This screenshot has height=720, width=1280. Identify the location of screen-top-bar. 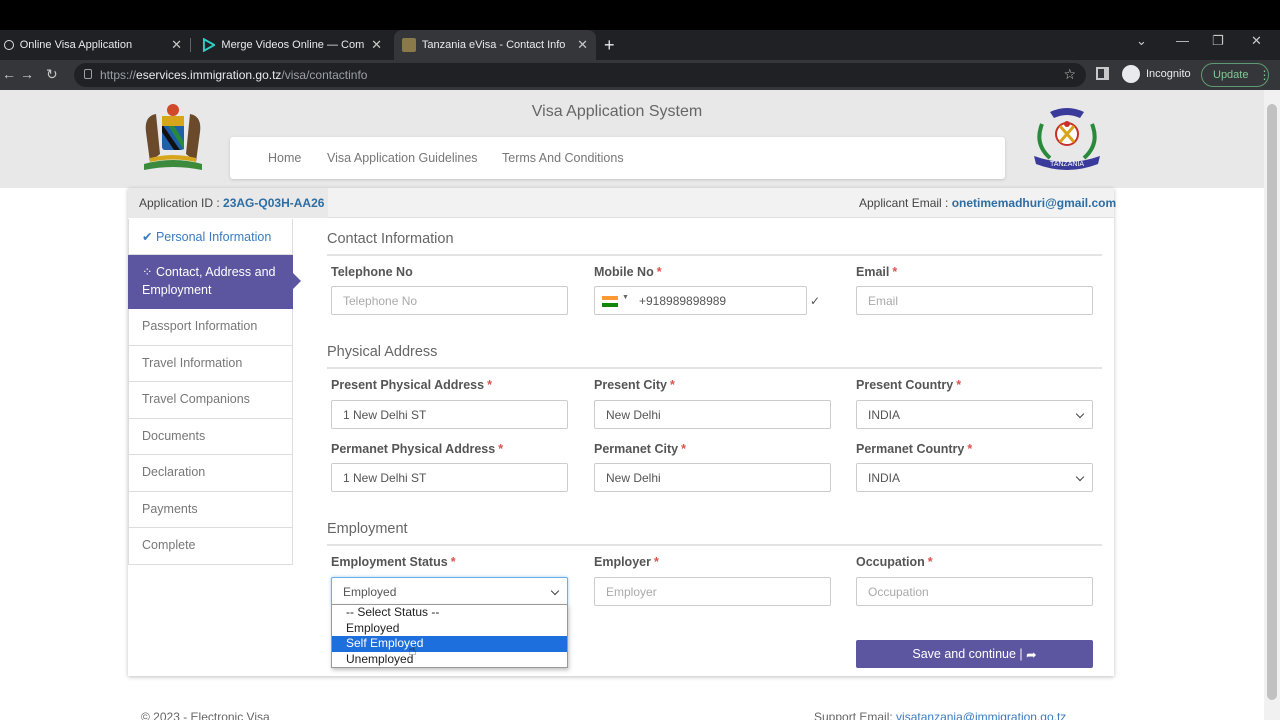
(640, 15).